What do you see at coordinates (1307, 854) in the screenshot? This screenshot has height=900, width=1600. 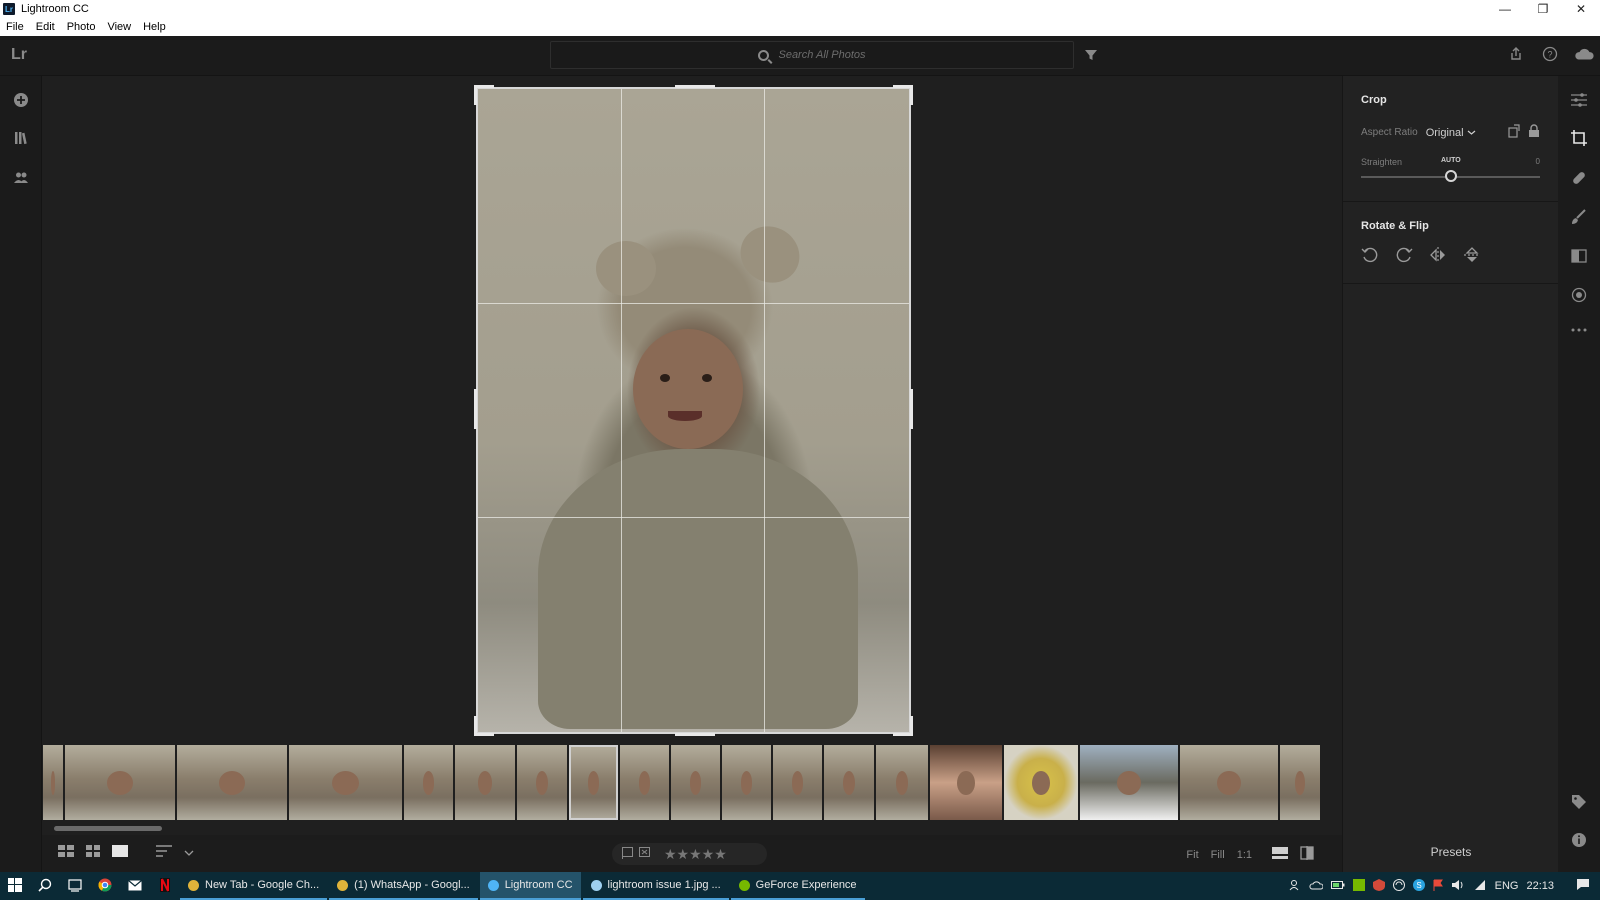 I see `compare-view-icon` at bounding box center [1307, 854].